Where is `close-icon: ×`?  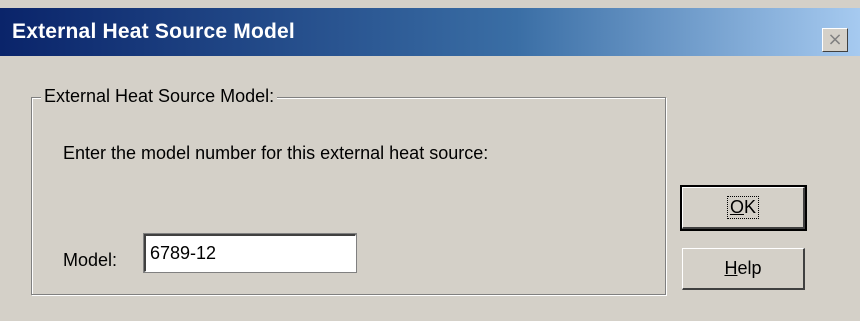
close-icon: × is located at coordinates (835, 39).